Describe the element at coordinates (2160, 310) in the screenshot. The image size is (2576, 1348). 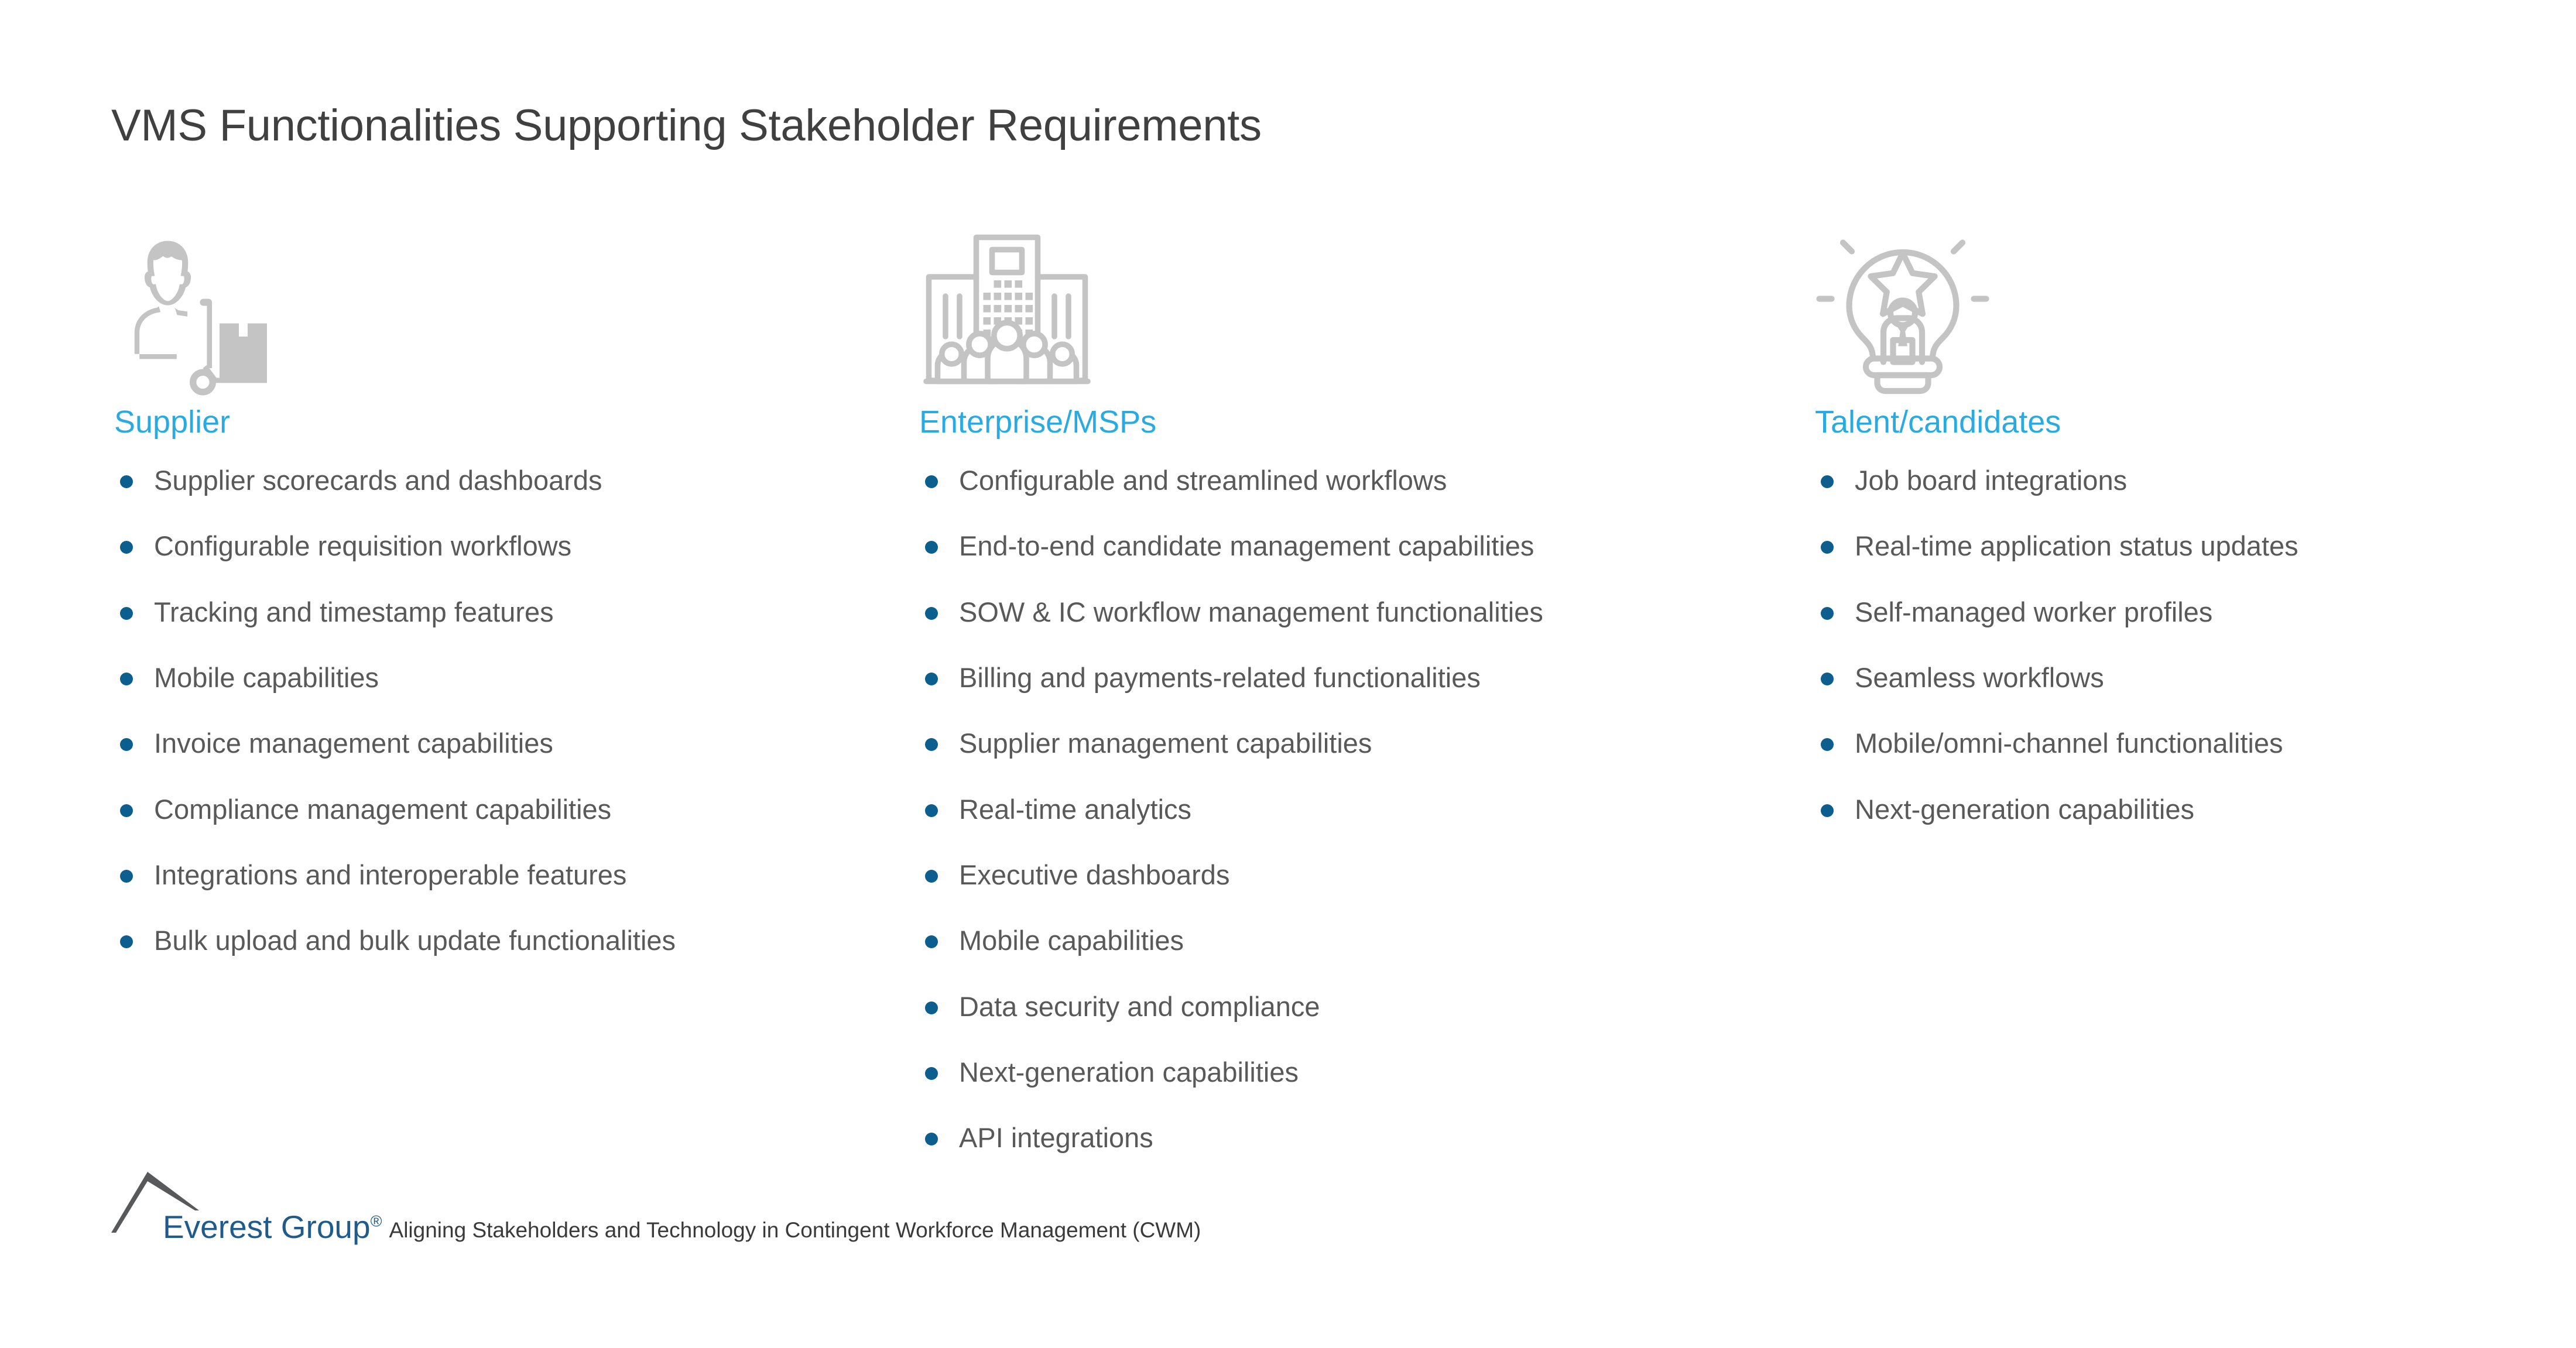
I see `talent-lightbulb-star-person-icon` at that location.